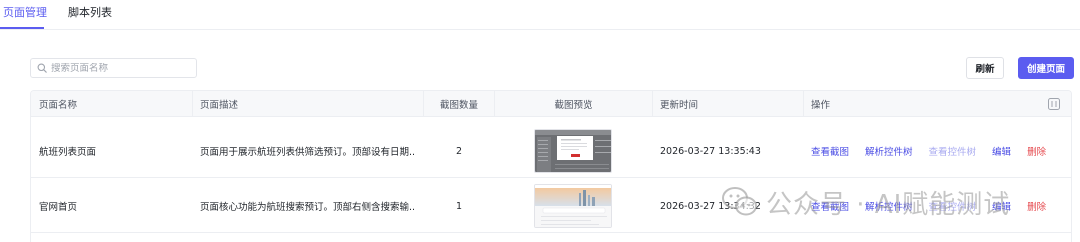 This screenshot has height=242, width=1080. What do you see at coordinates (573, 105) in the screenshot?
I see `header-screenshot-preview: 截图预览` at bounding box center [573, 105].